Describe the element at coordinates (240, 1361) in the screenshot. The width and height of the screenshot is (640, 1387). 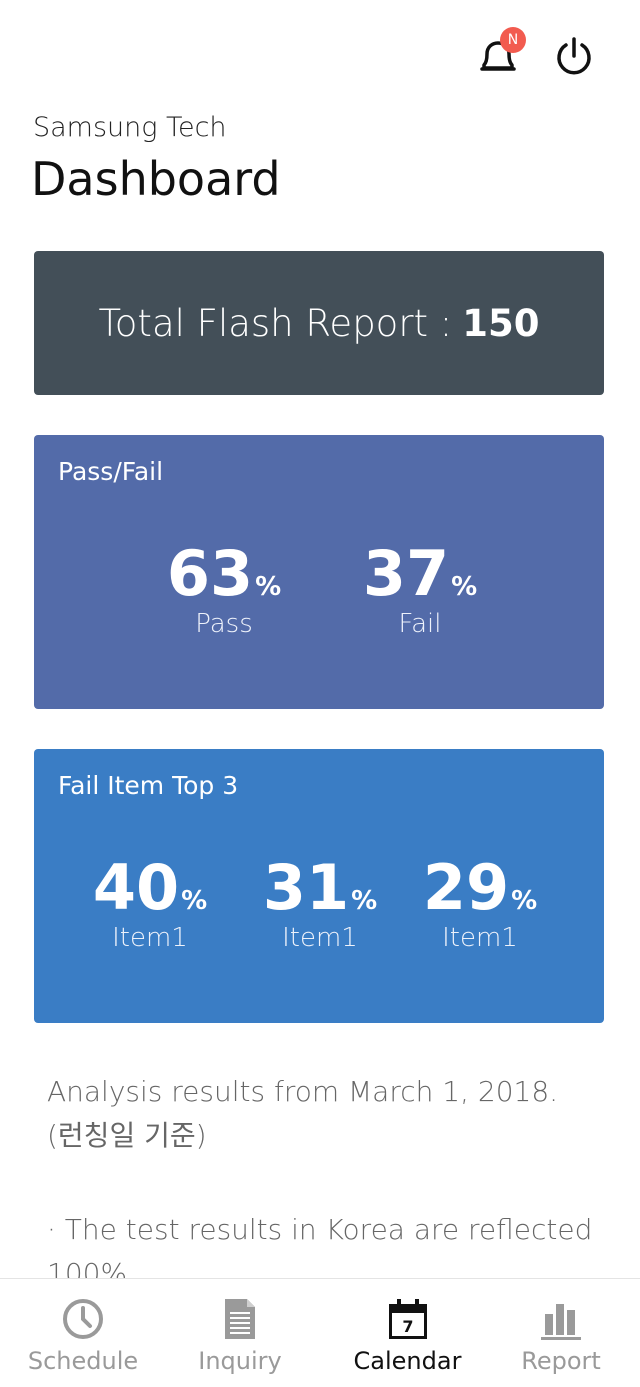
I see `tab-inquiry-label: Inquiry` at that location.